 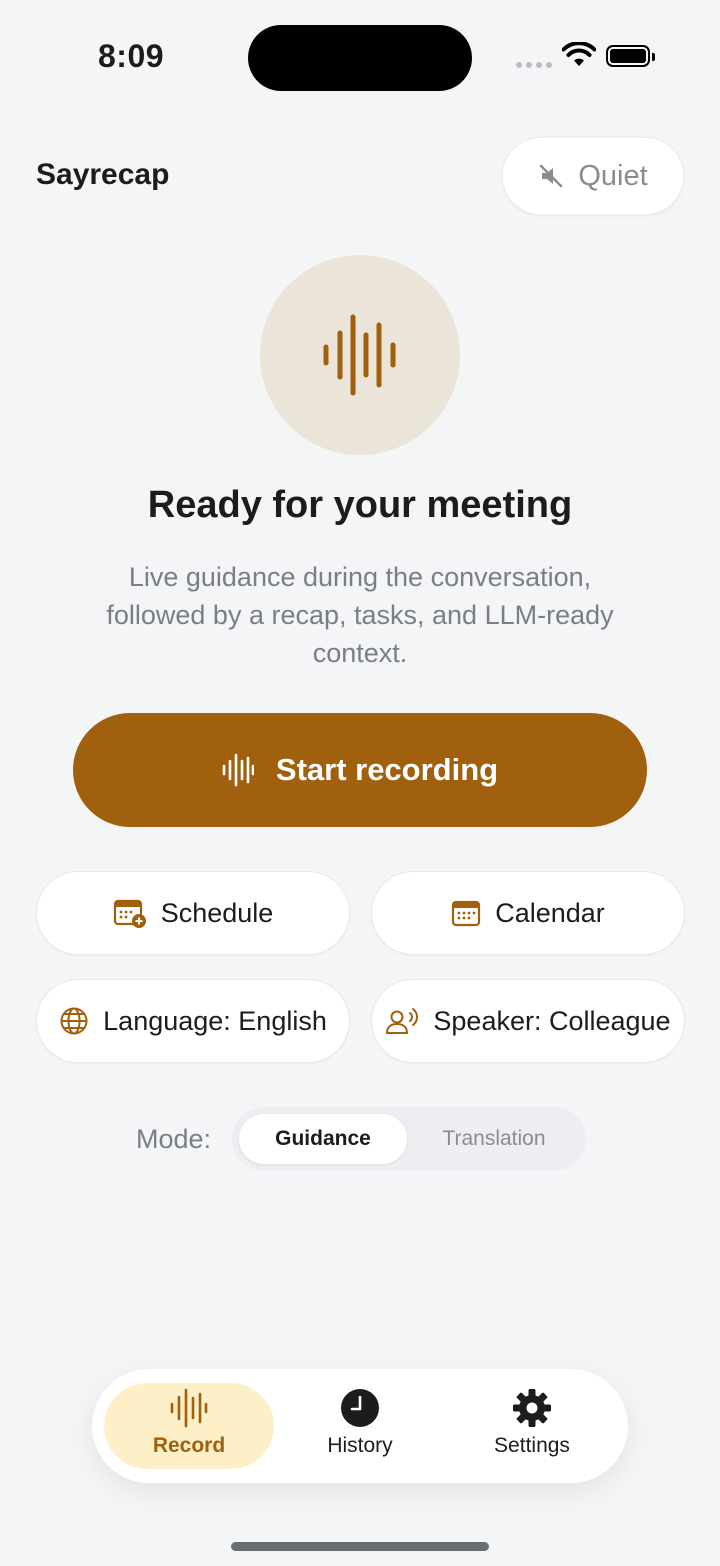 I want to click on headline: Ready for your meeting, so click(x=360, y=505).